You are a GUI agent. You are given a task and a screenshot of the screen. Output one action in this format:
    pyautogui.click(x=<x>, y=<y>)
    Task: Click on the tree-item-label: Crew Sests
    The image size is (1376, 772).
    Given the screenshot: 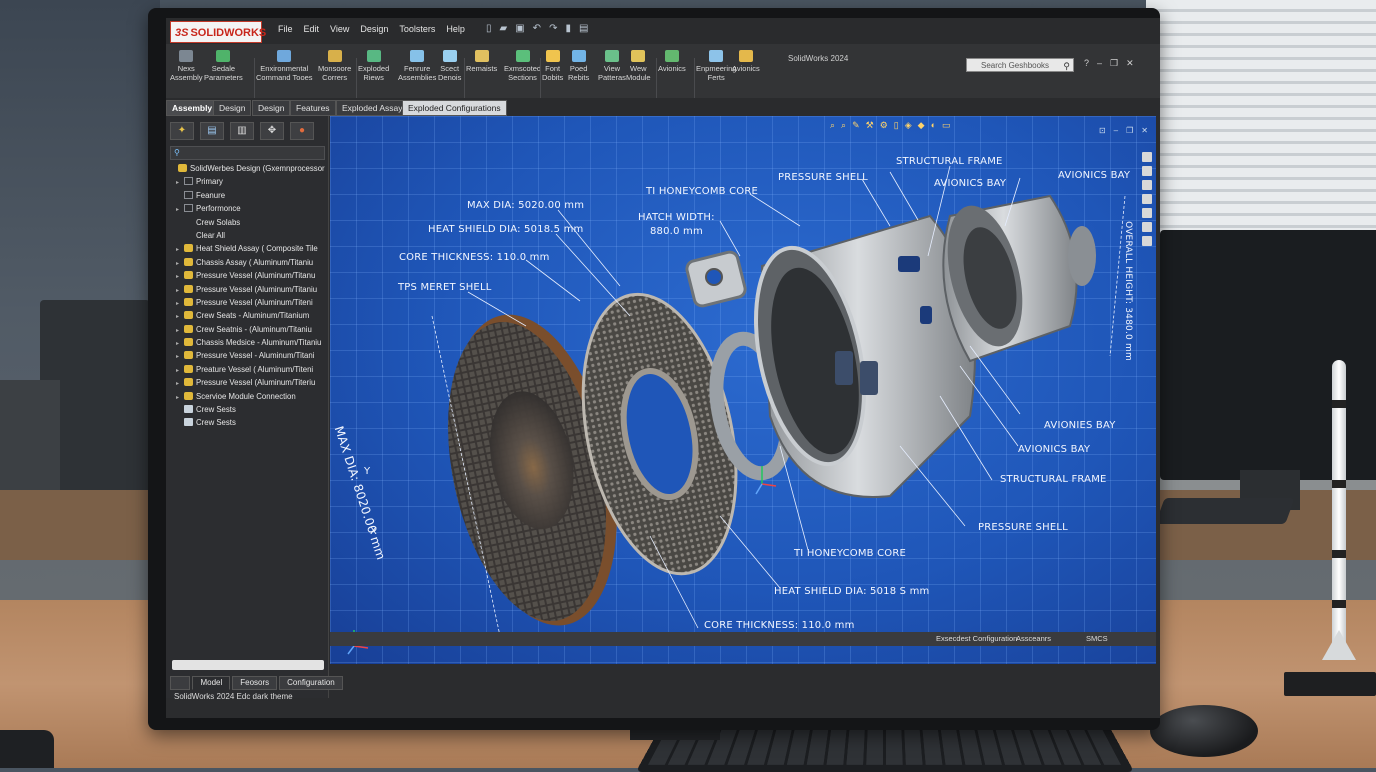 What is the action you would take?
    pyautogui.click(x=216, y=410)
    